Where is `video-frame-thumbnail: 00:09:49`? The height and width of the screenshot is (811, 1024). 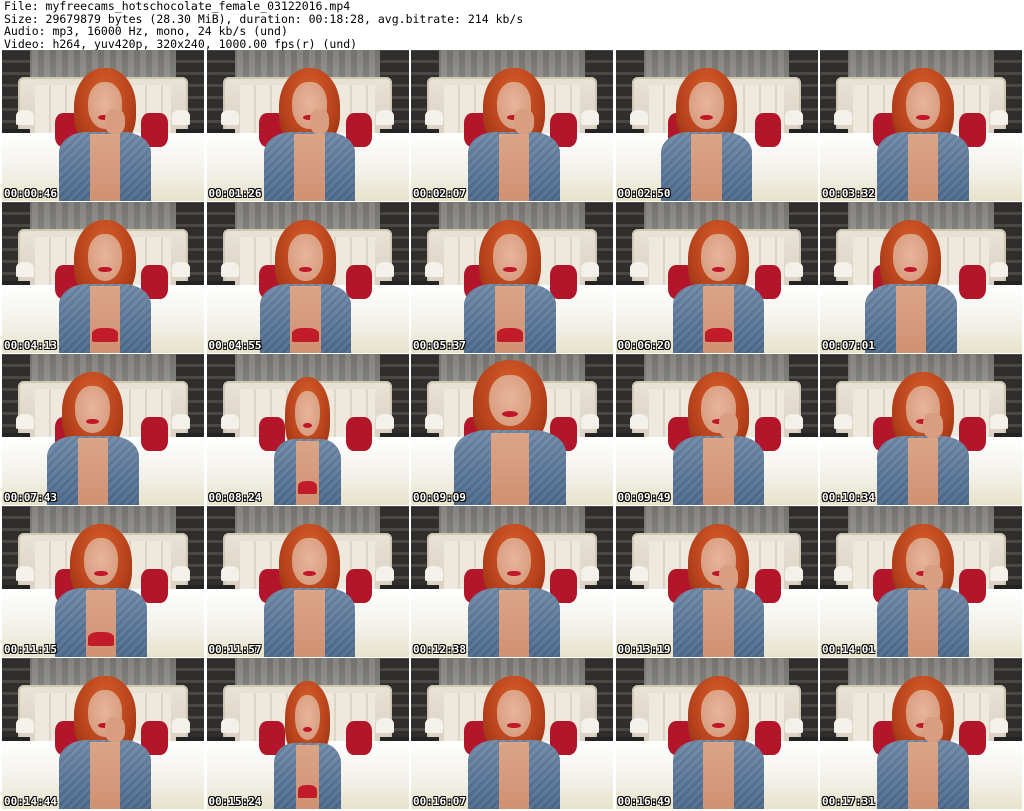
video-frame-thumbnail: 00:09:49 is located at coordinates (716, 429).